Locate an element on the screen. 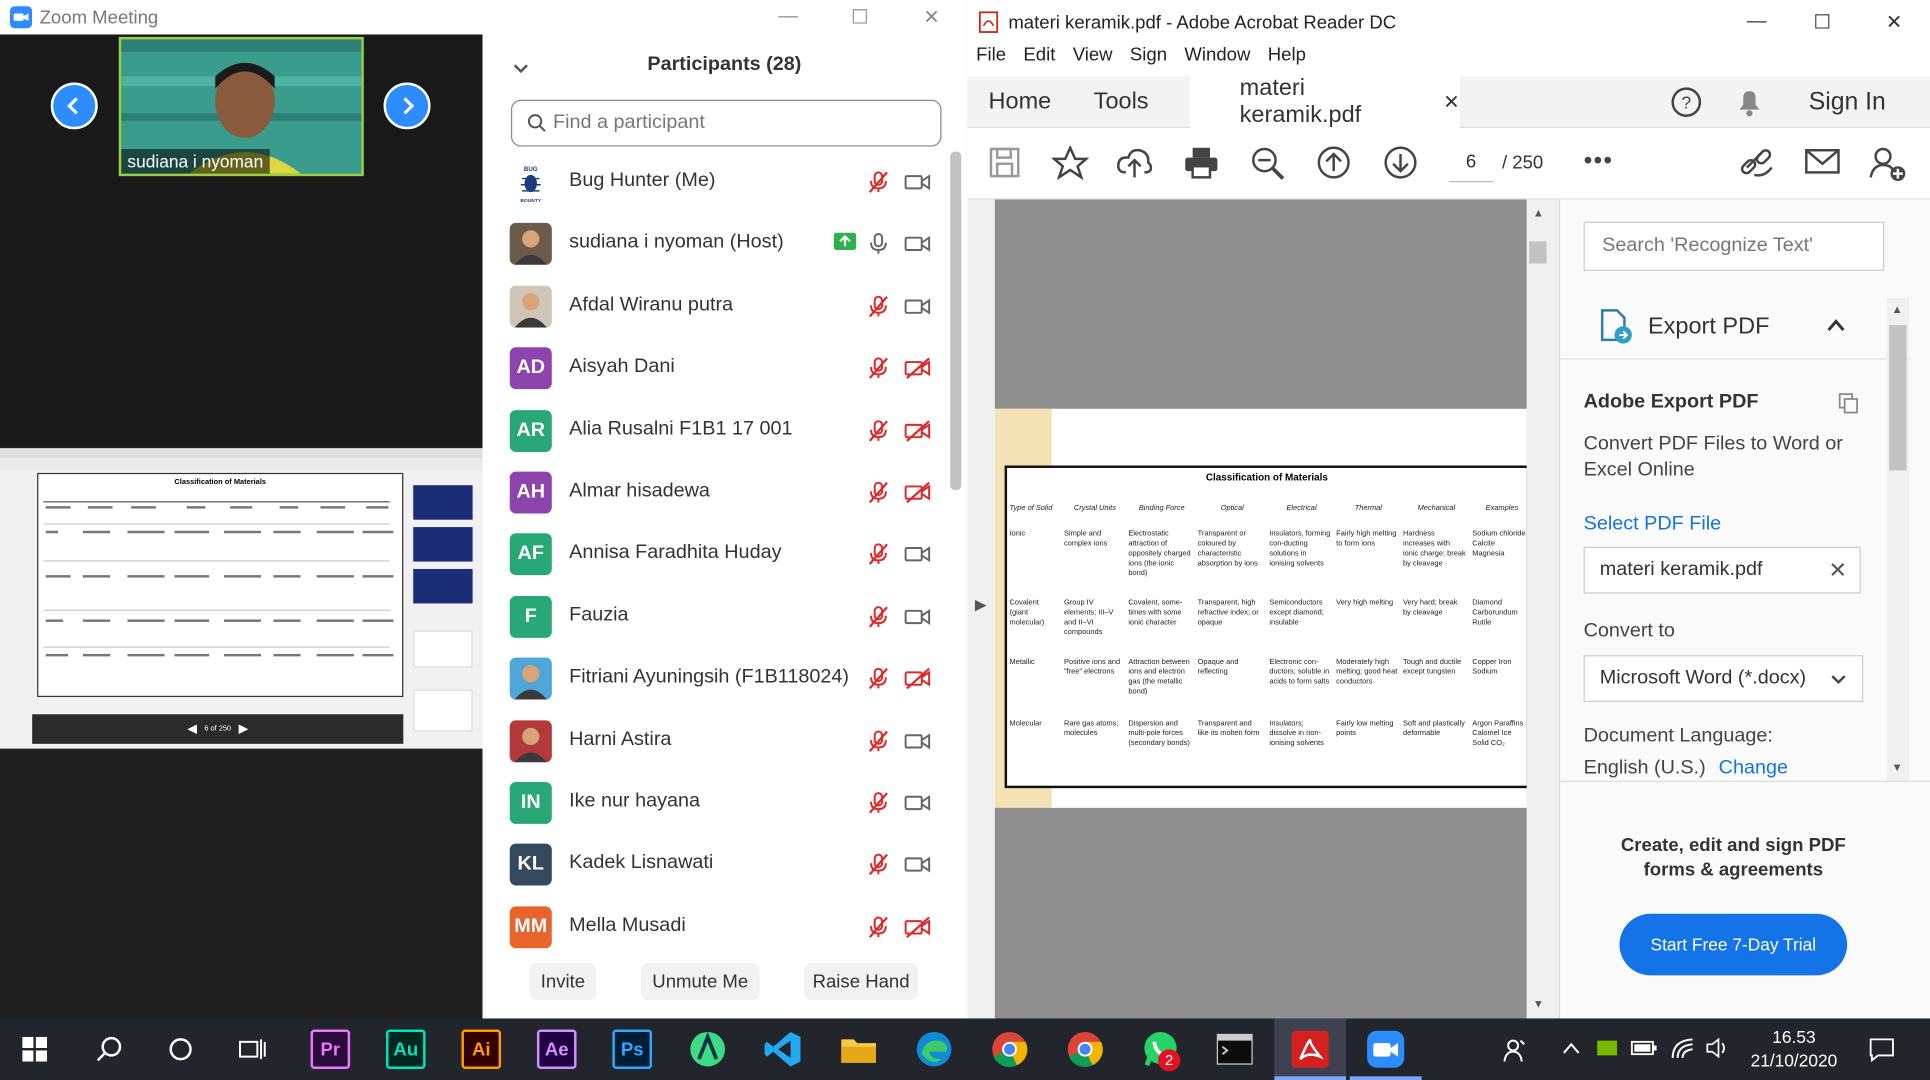 This screenshot has width=1930, height=1080. people-icon is located at coordinates (1515, 1050).